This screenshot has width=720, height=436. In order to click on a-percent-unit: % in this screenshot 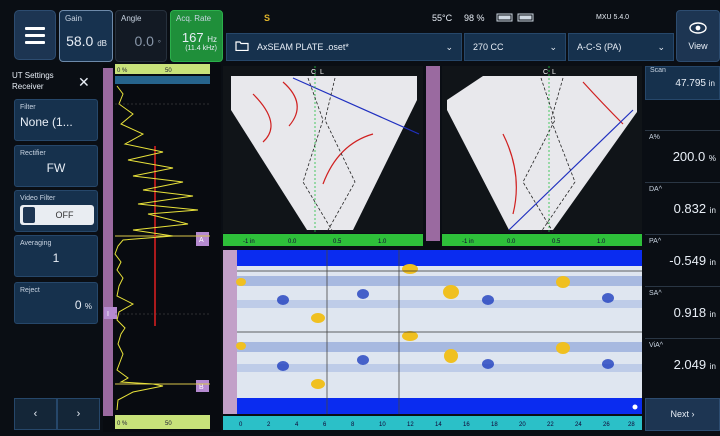, I will do `click(712, 158)`.